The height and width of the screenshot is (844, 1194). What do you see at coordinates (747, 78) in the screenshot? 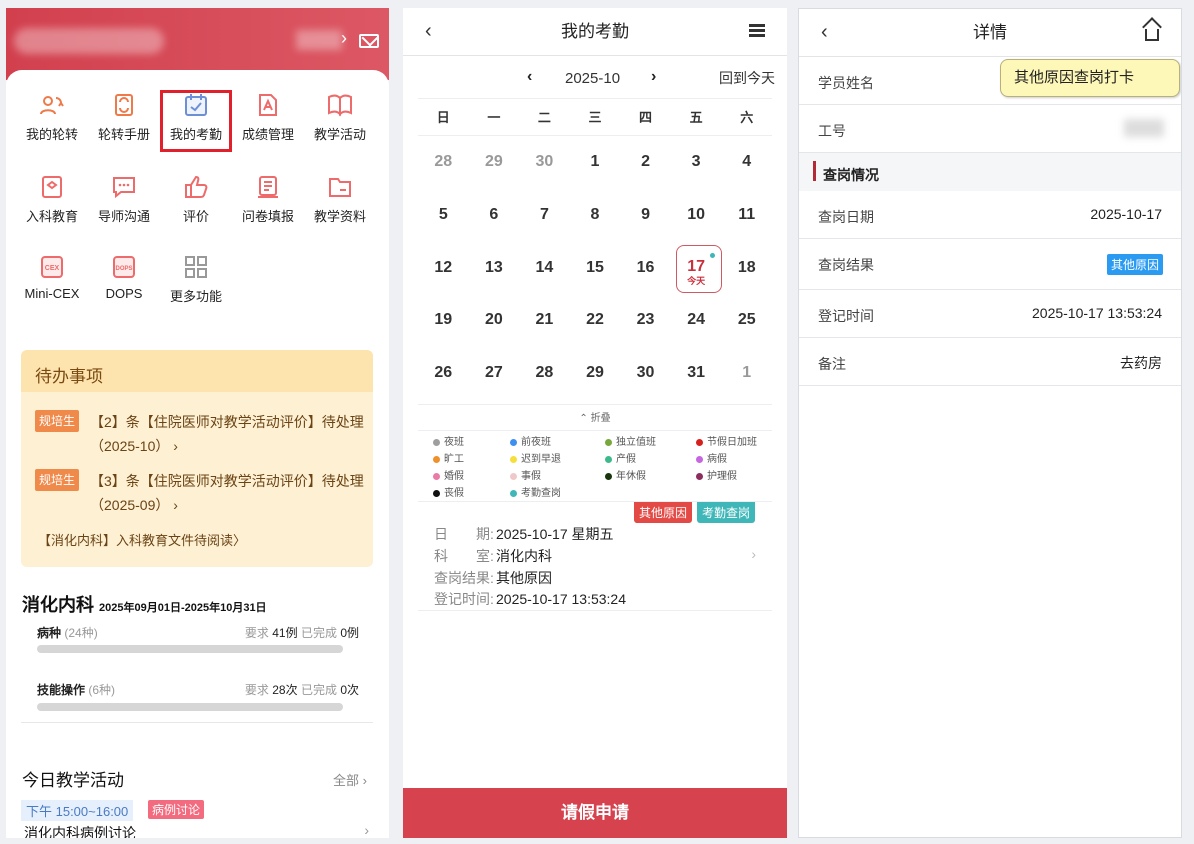
I see `back-to-today-button: 回到今天` at bounding box center [747, 78].